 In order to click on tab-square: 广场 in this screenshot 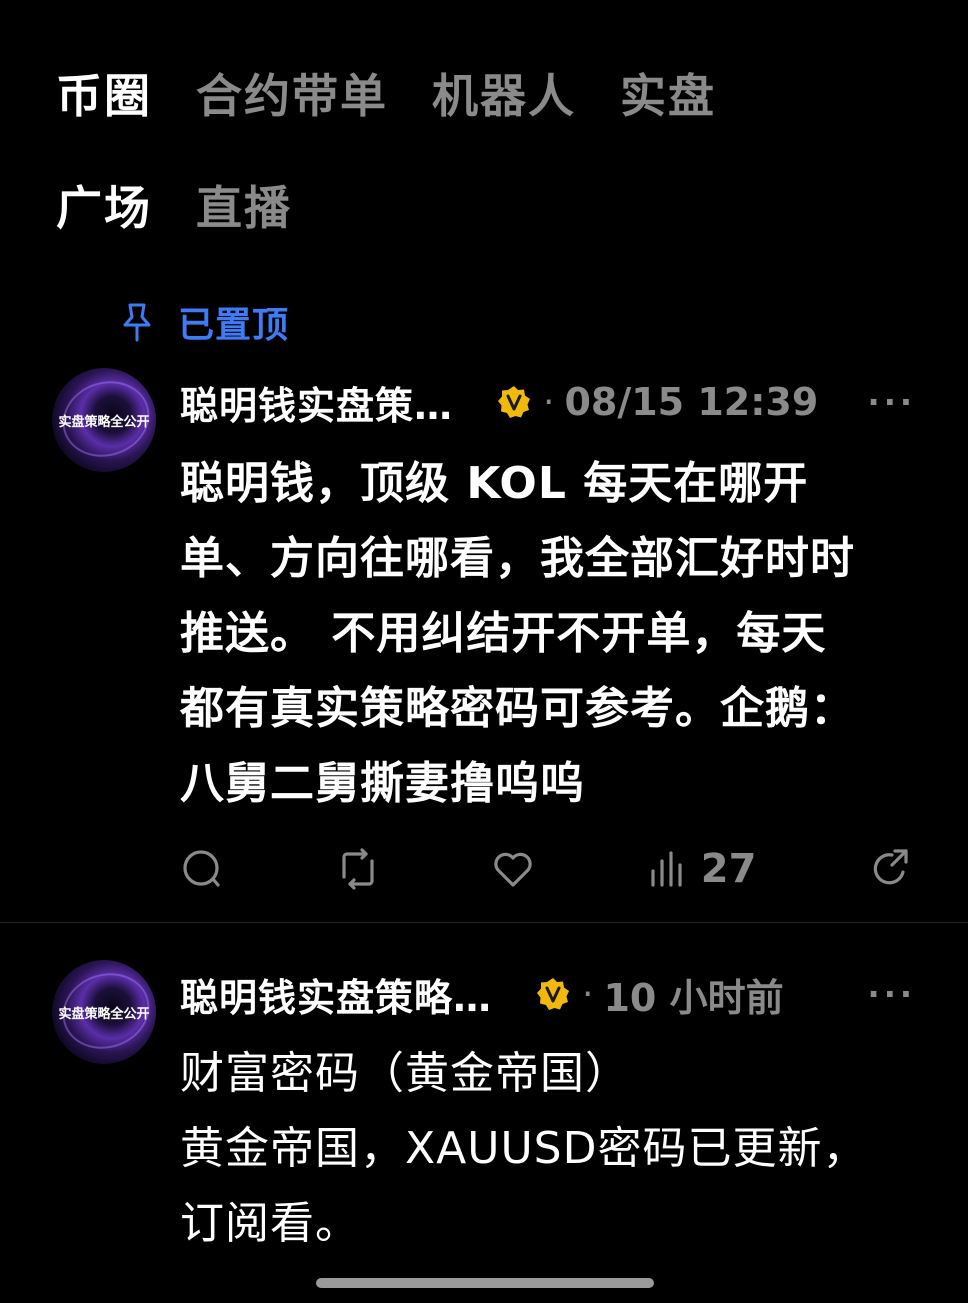, I will do `click(104, 208)`.